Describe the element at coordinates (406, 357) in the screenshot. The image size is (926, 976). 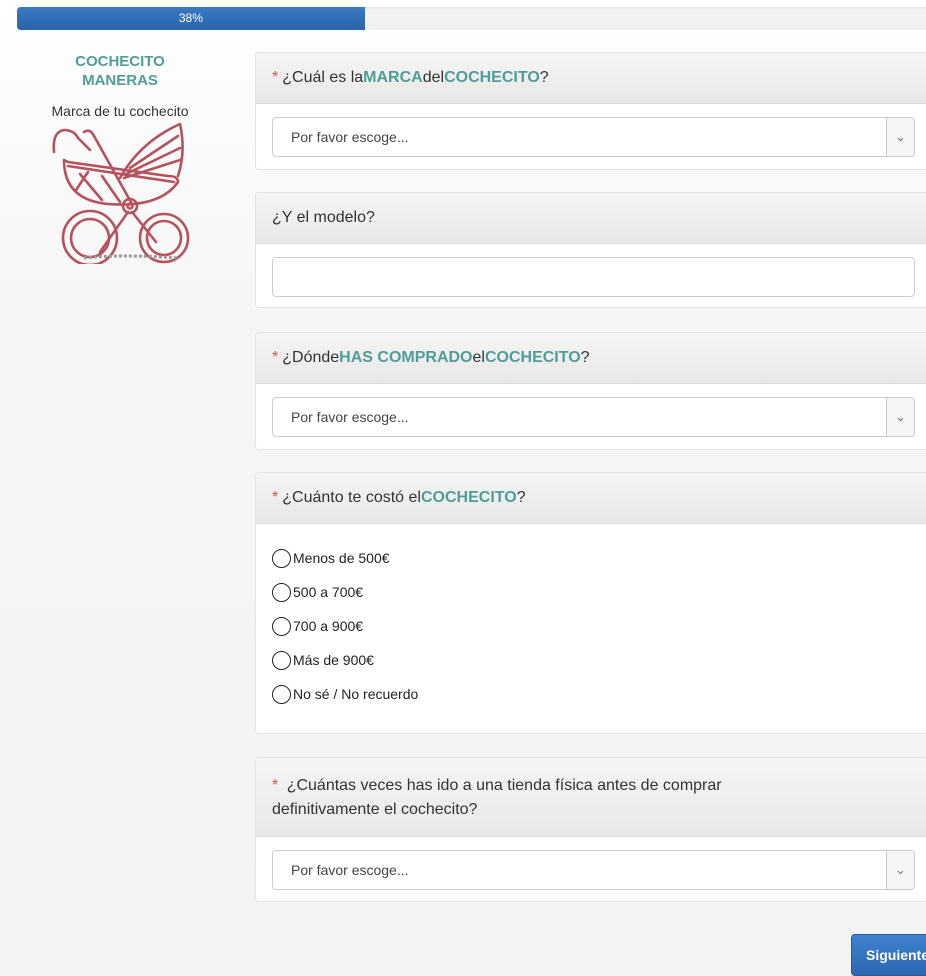
I see `highlight-text: HAS COMPRADO` at that location.